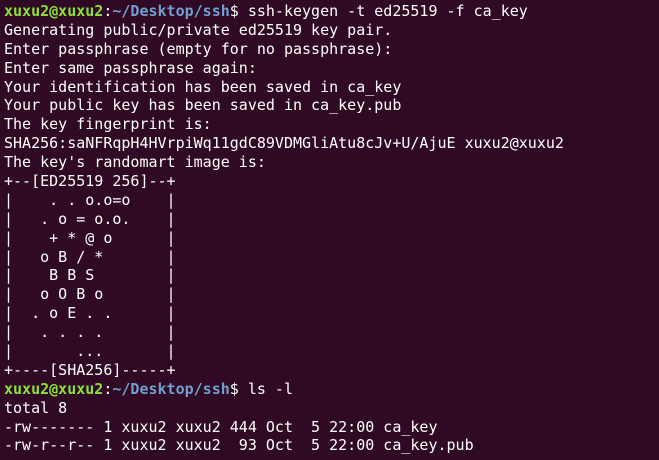 This screenshot has height=460, width=659. Describe the element at coordinates (36, 407) in the screenshot. I see `output-line: total 8` at that location.